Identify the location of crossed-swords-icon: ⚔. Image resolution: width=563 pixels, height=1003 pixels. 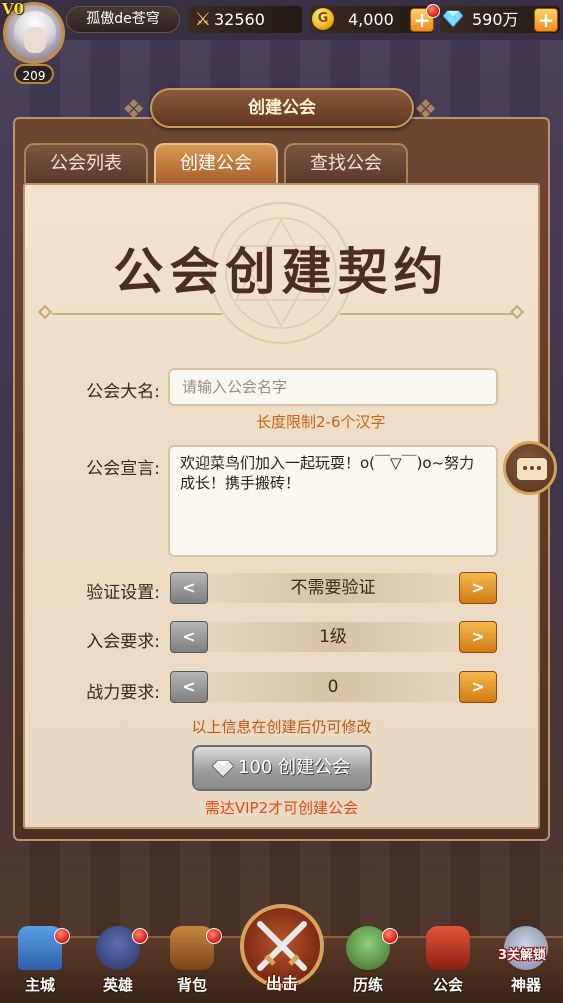
(203, 19).